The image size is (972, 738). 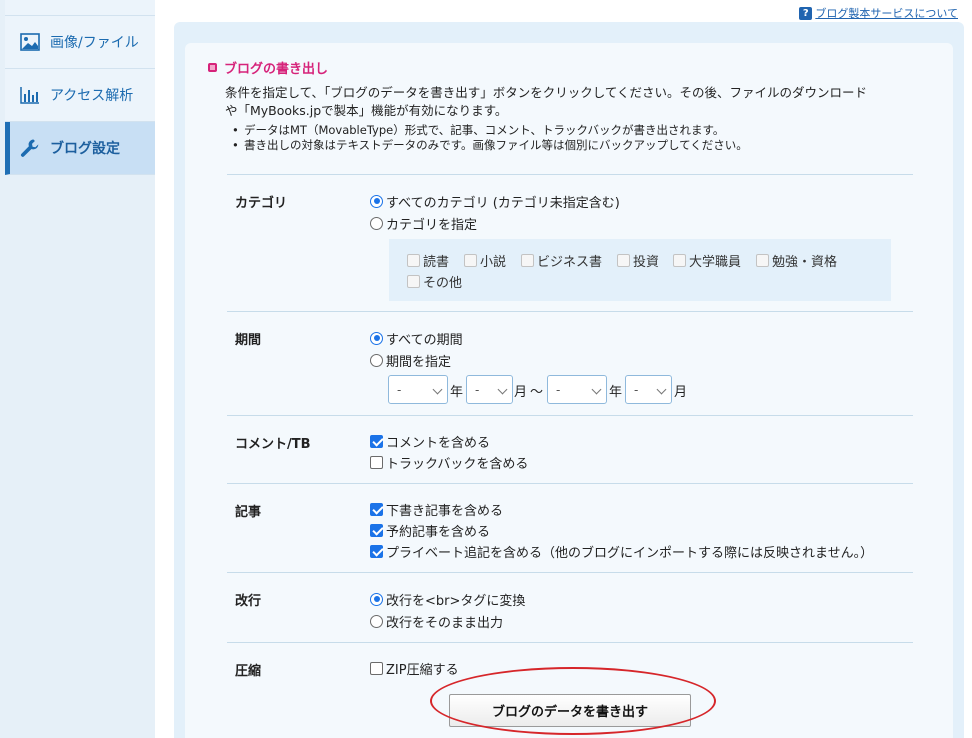 What do you see at coordinates (638, 260) in the screenshot?
I see `category-option: 投資` at bounding box center [638, 260].